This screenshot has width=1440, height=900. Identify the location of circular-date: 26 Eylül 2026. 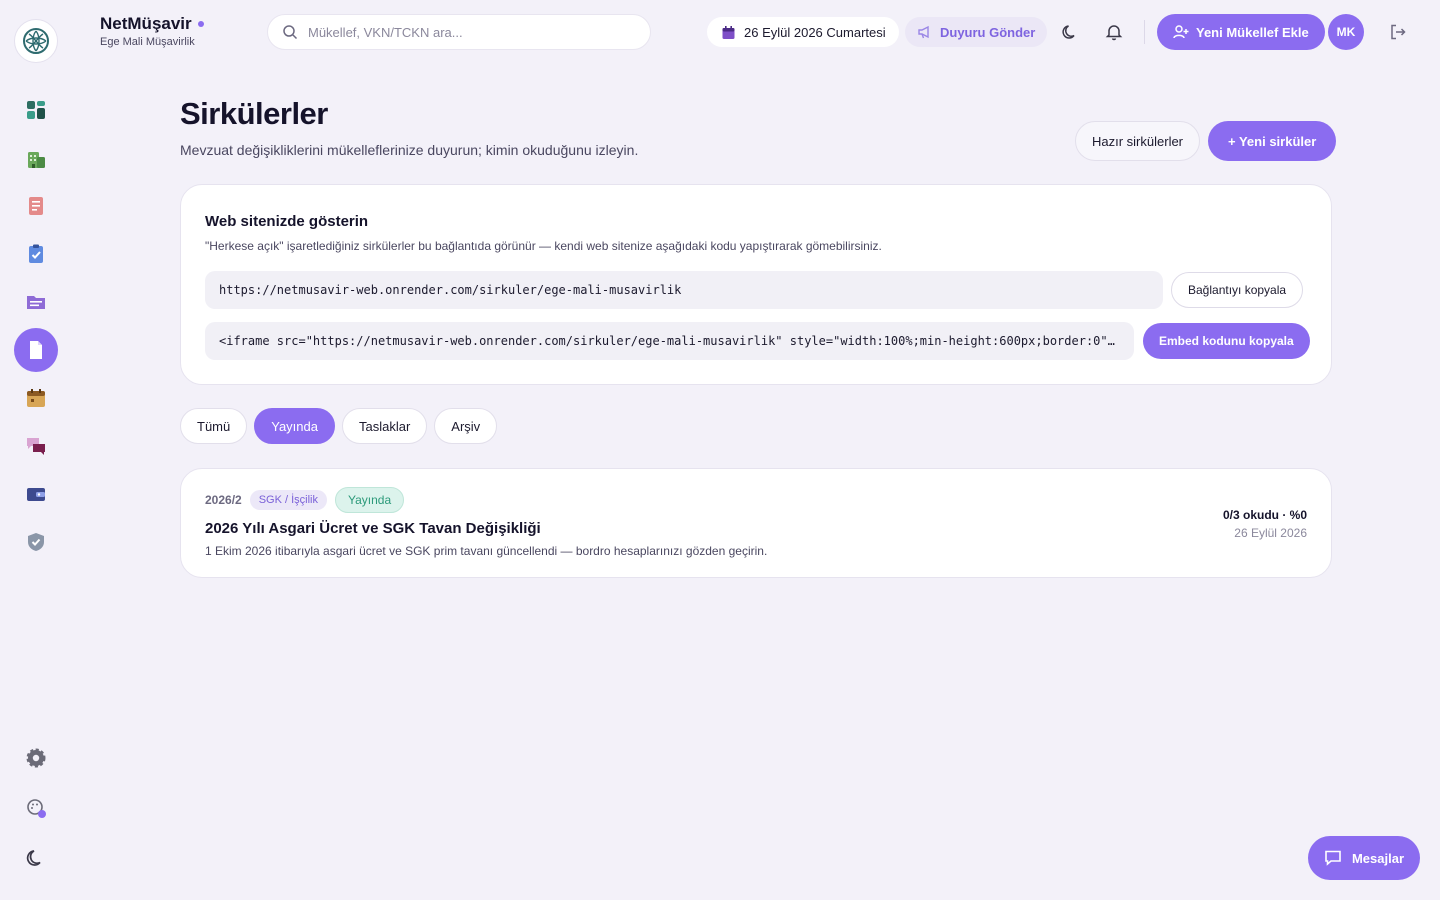
(1270, 533).